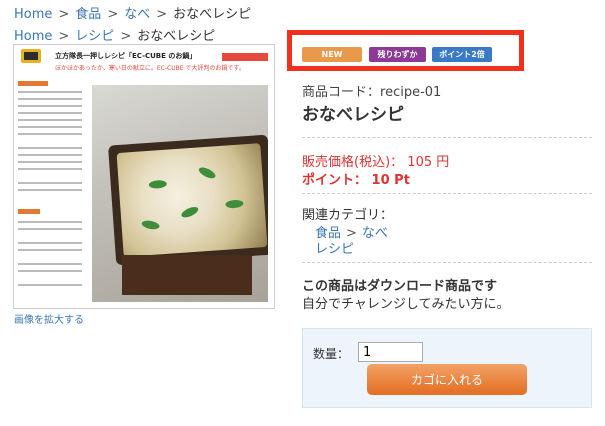 This screenshot has width=605, height=426. Describe the element at coordinates (406, 304) in the screenshot. I see `download-notice-desc: 自分でチャレンジしてみたい方に。` at that location.